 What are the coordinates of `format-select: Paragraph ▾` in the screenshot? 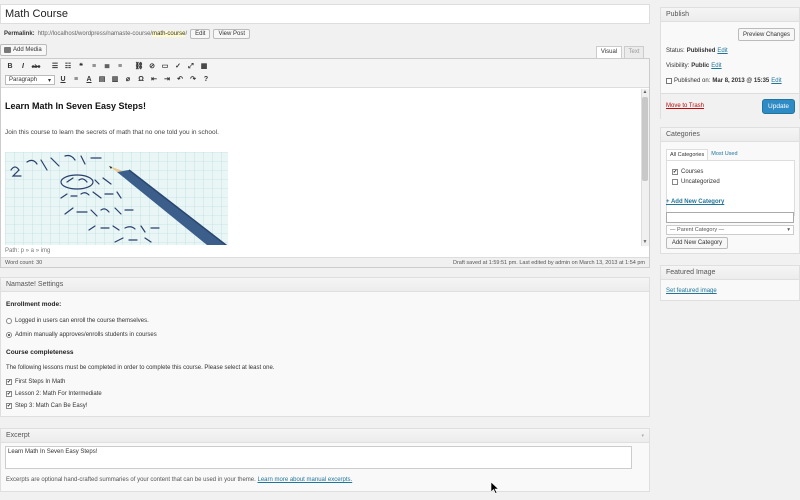 It's located at (30, 80).